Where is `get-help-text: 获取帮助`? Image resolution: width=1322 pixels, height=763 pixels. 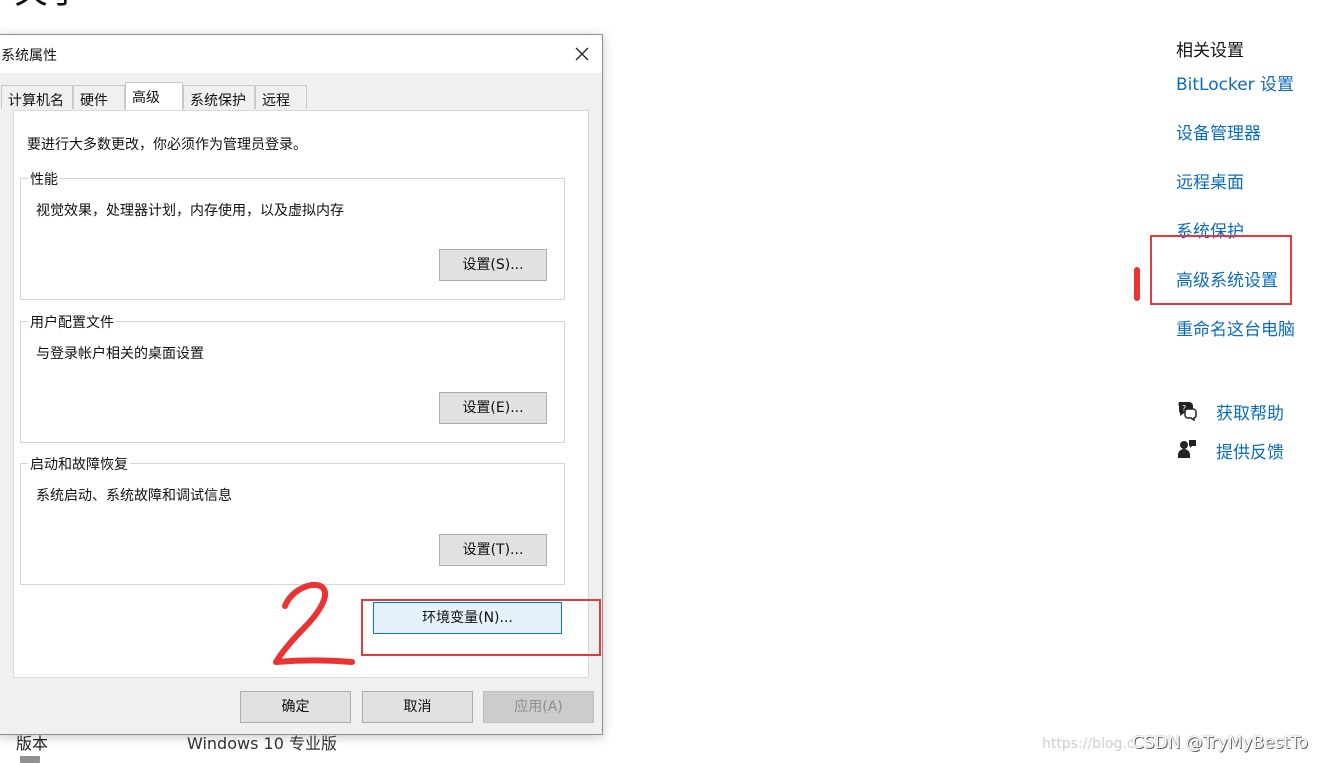 get-help-text: 获取帮助 is located at coordinates (1250, 414).